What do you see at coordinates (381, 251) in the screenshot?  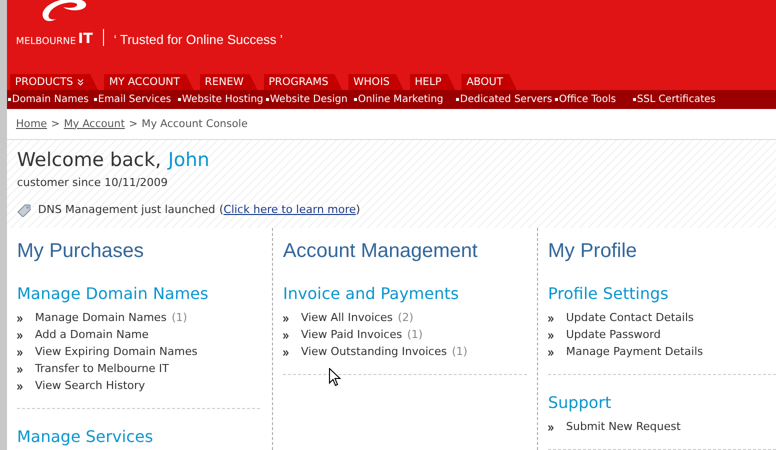 I see `column-title: Account Management` at bounding box center [381, 251].